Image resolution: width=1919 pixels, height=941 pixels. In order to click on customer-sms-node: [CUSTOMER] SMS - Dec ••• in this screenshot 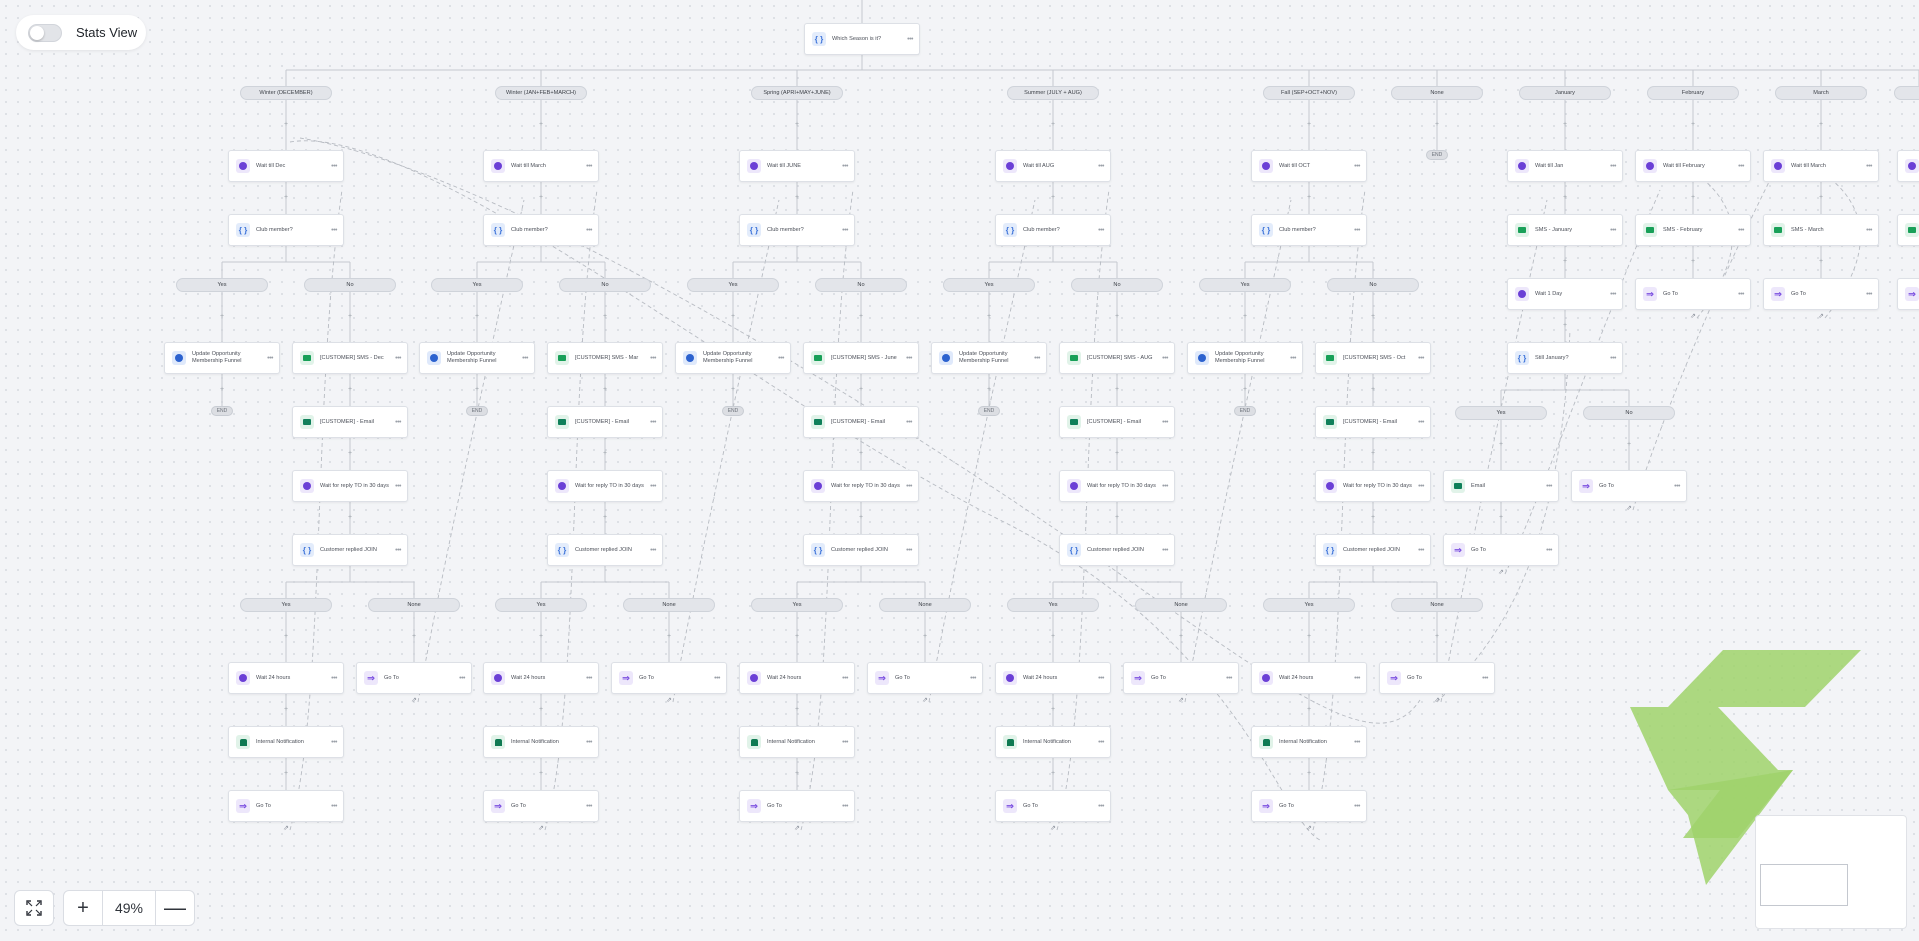, I will do `click(350, 358)`.